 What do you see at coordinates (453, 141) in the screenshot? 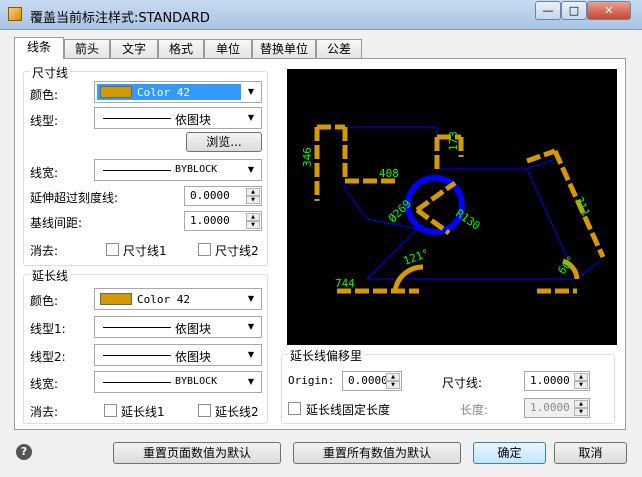
I see `dim-label-173: 173` at bounding box center [453, 141].